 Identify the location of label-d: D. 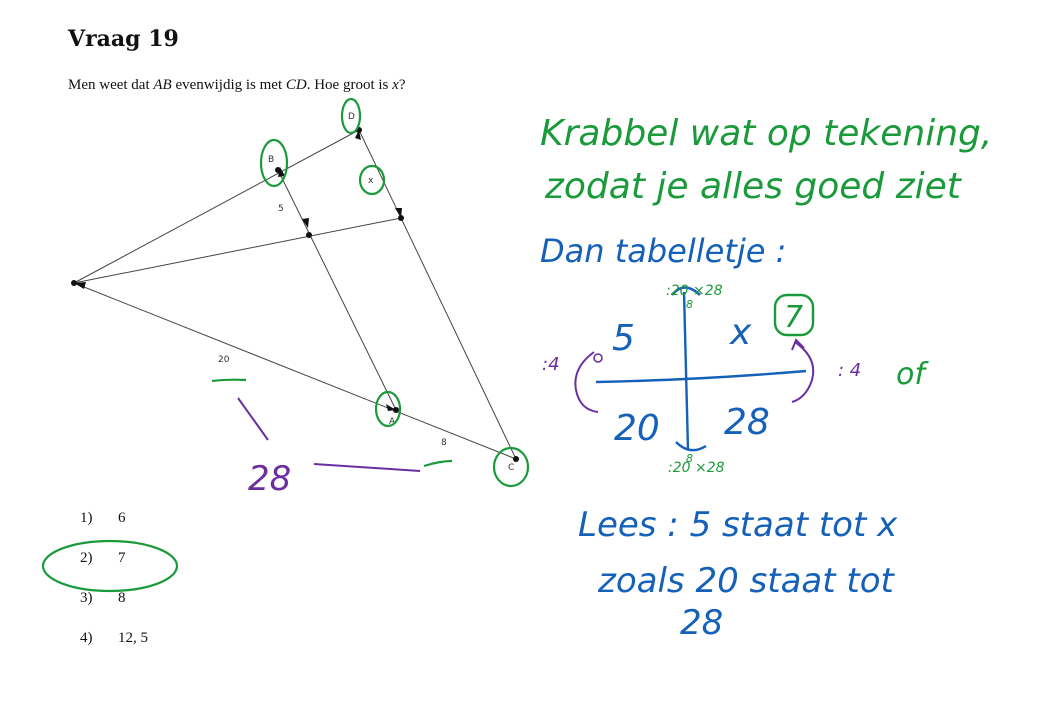
(351, 117).